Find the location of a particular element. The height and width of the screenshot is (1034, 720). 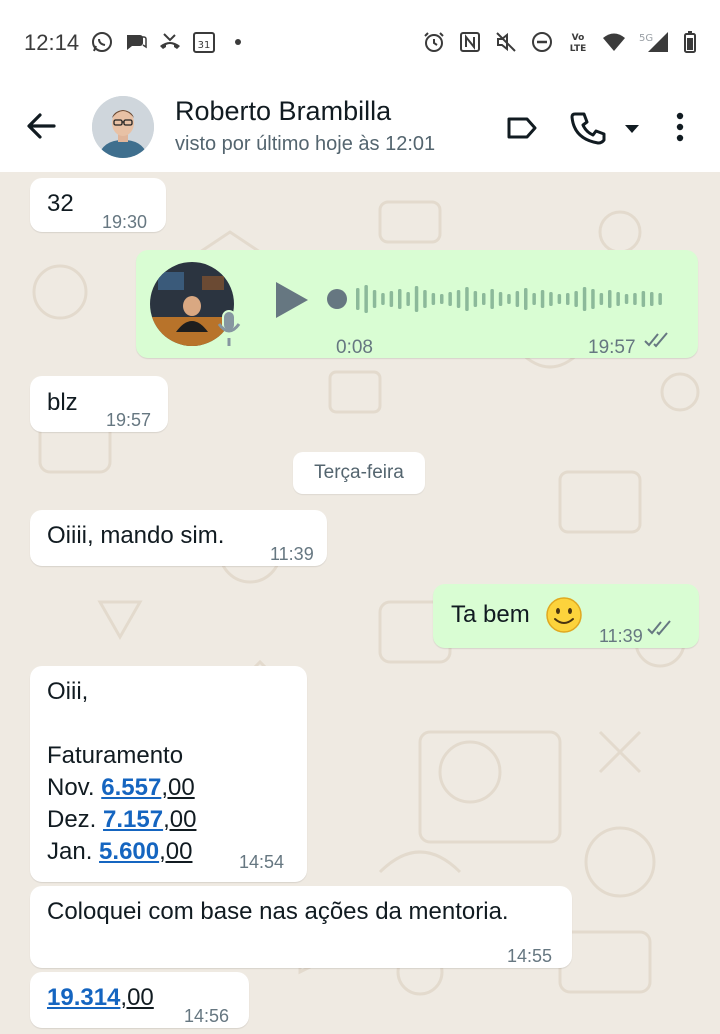

more-options-icon is located at coordinates (680, 128).